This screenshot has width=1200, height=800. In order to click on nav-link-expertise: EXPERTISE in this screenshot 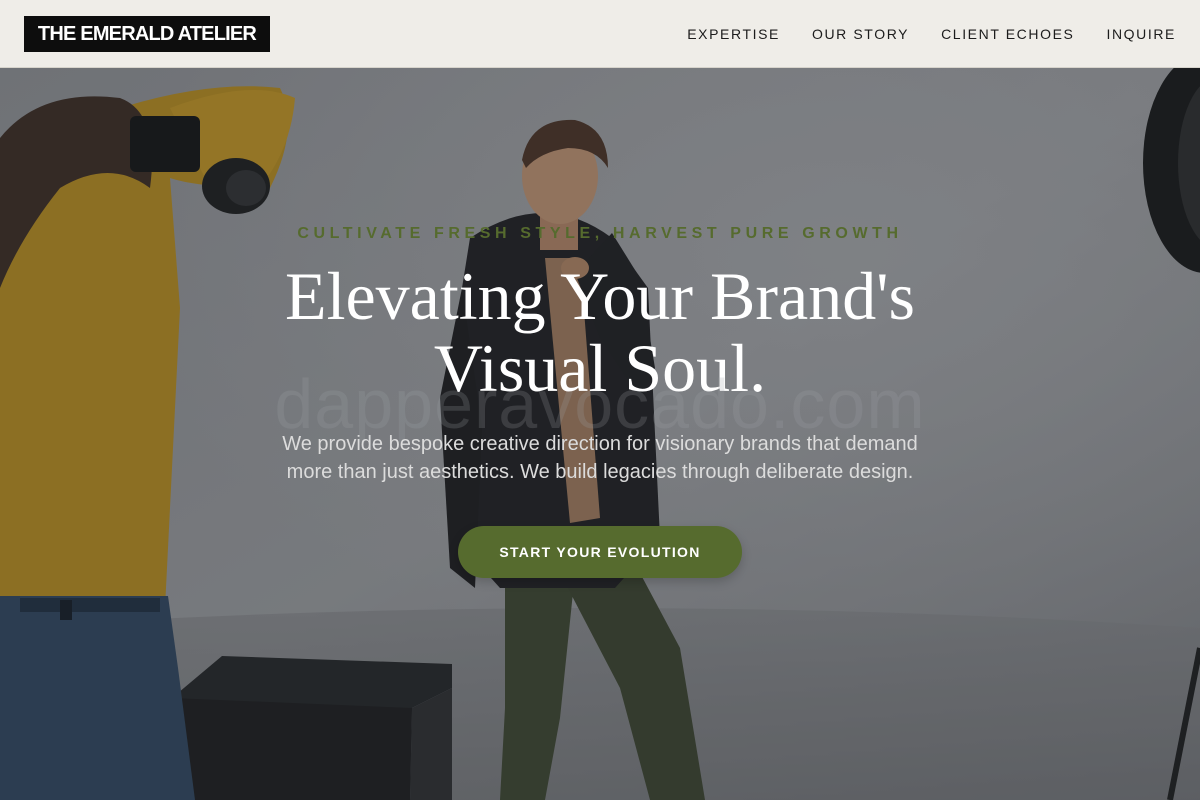, I will do `click(733, 34)`.